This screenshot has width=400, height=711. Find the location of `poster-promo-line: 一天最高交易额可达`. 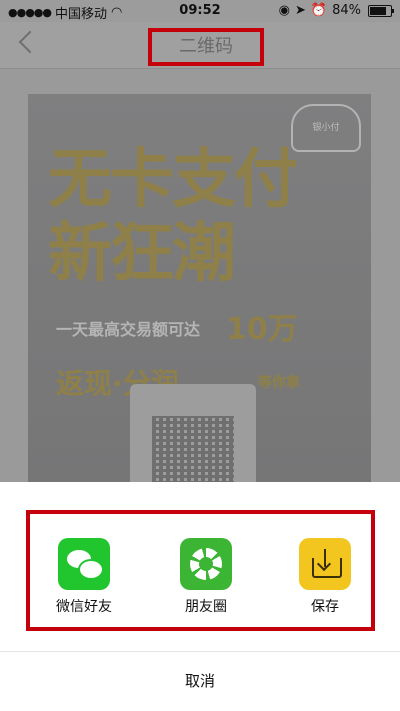

poster-promo-line: 一天最高交易额可达 is located at coordinates (128, 329).